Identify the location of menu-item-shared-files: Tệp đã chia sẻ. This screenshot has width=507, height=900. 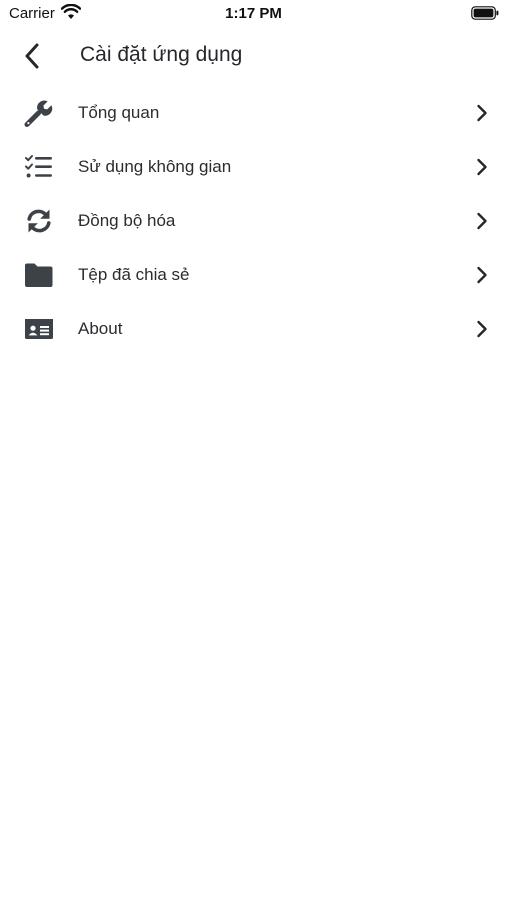
(253, 275).